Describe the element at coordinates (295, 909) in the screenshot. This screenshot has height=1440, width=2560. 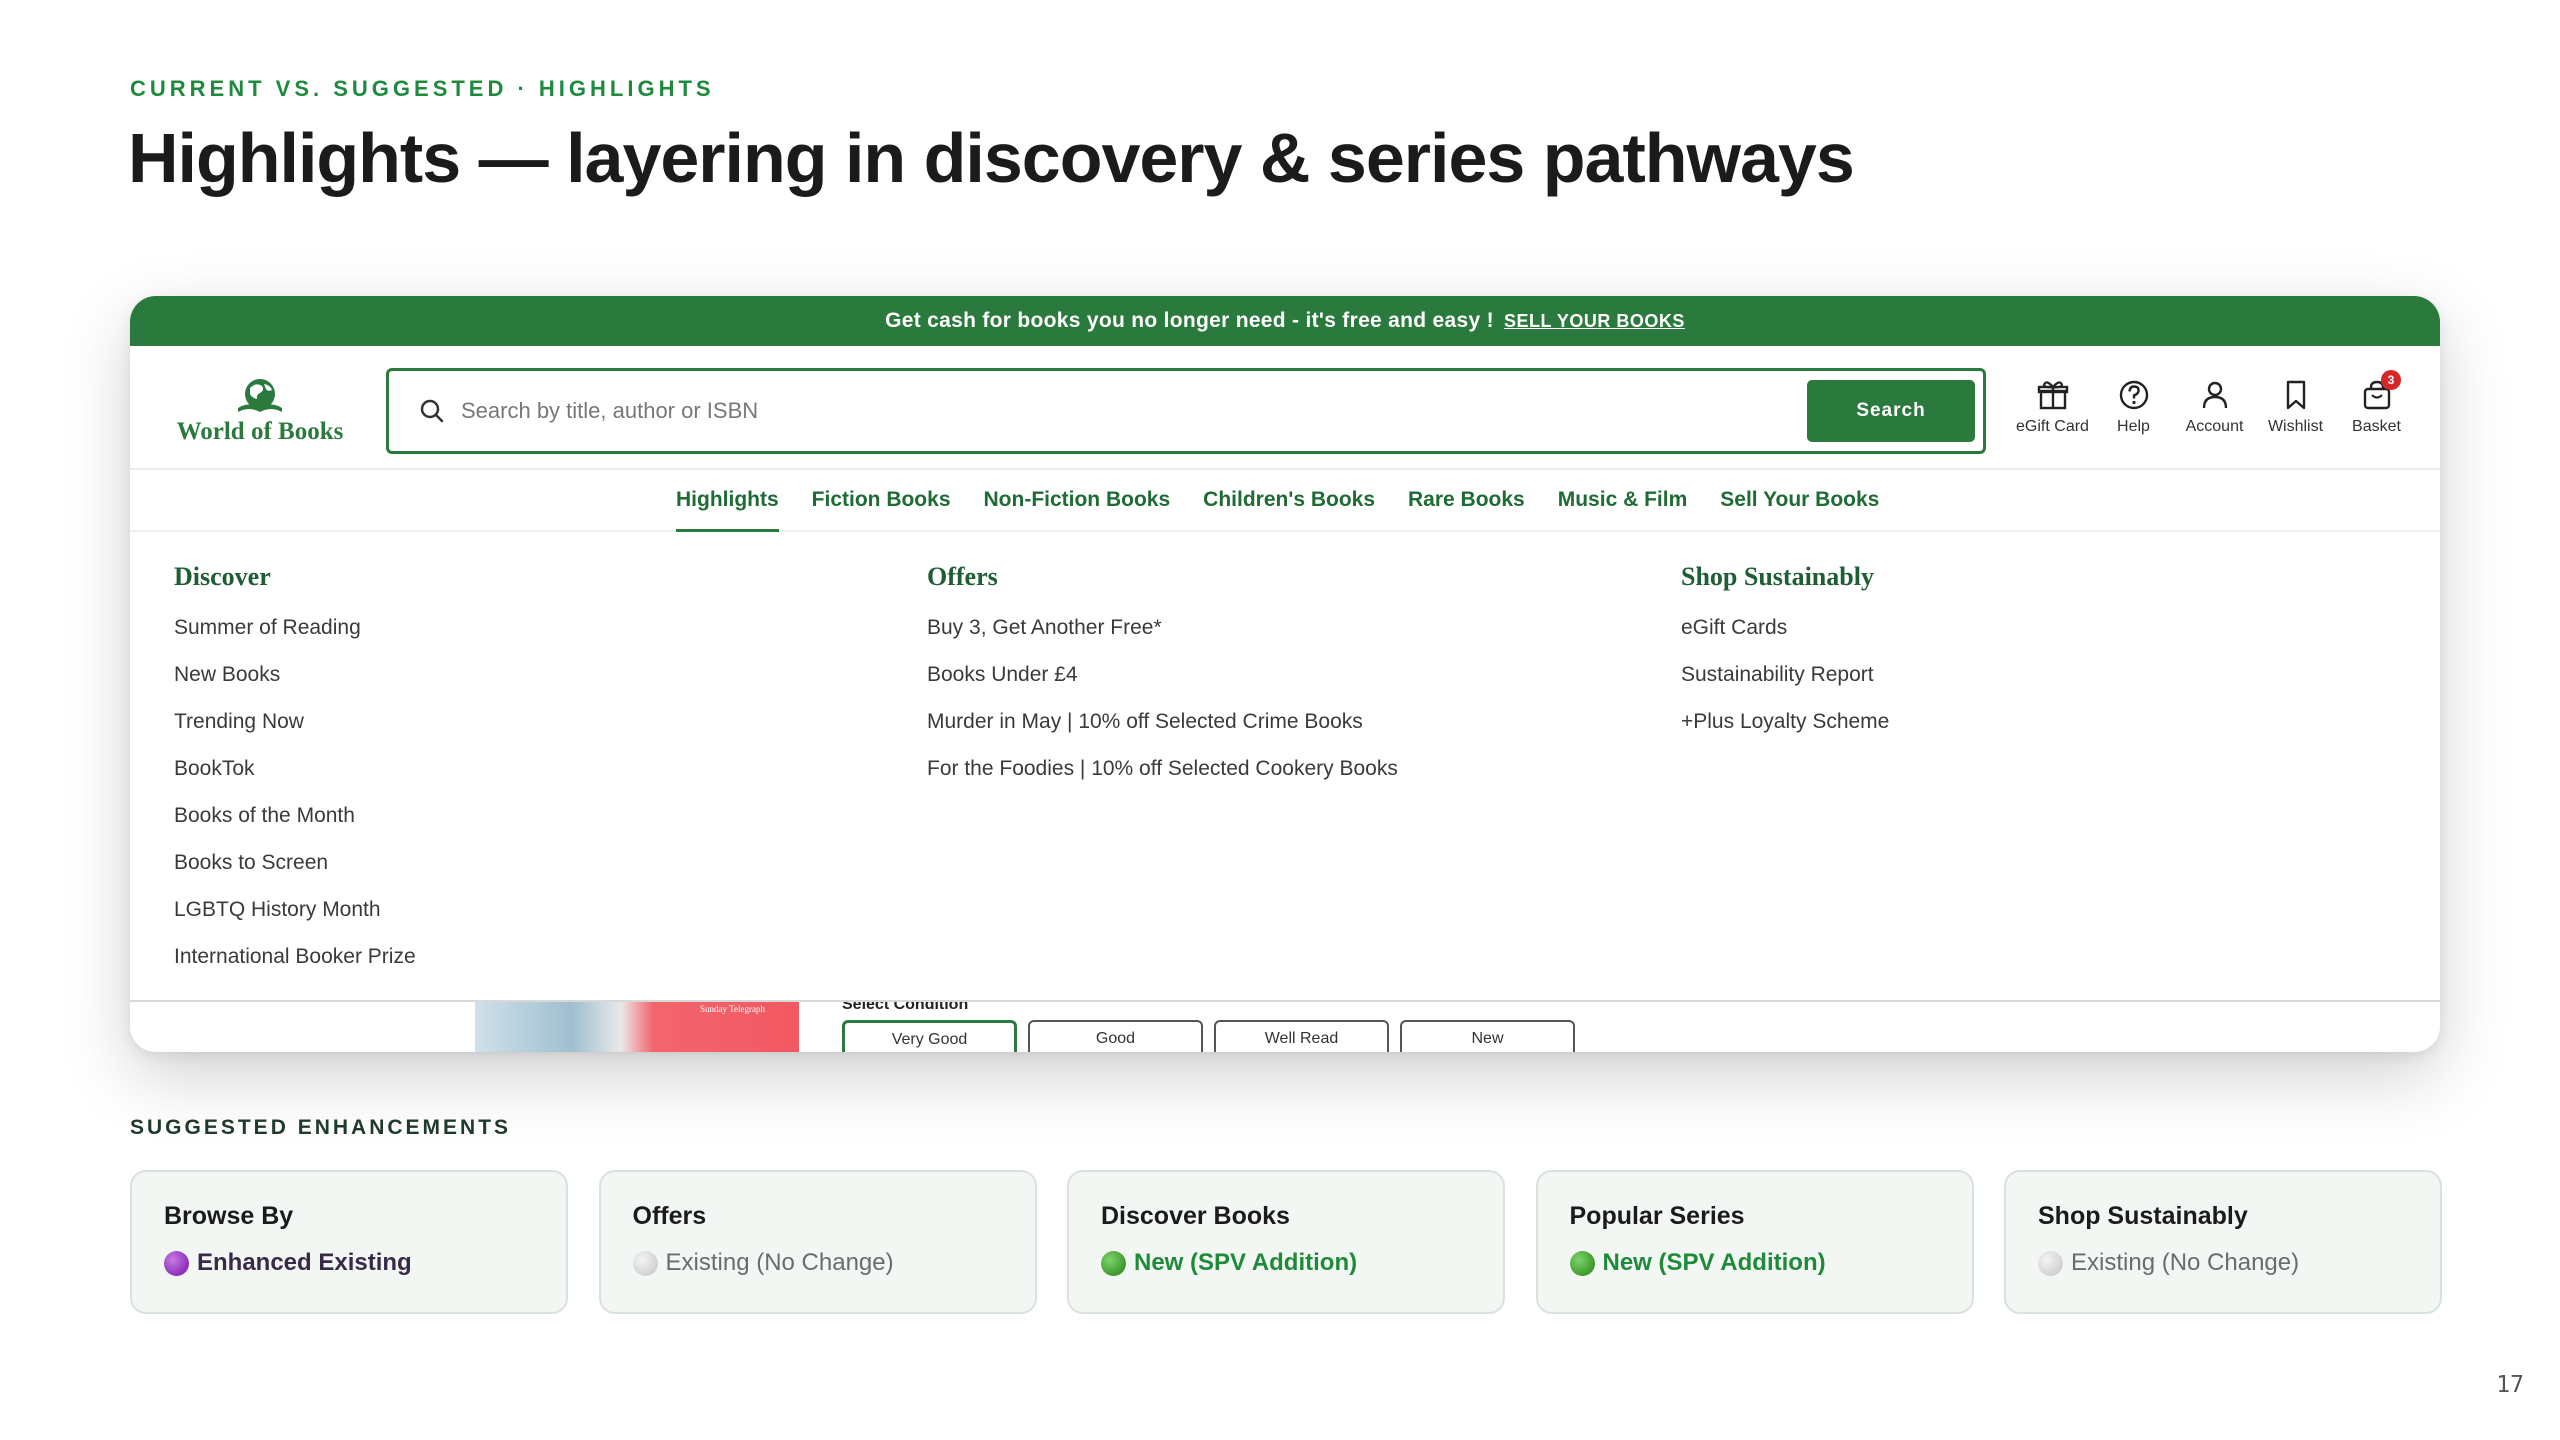
I see `menu-link-lgbtq-history-month: LGBTQ History Month` at that location.